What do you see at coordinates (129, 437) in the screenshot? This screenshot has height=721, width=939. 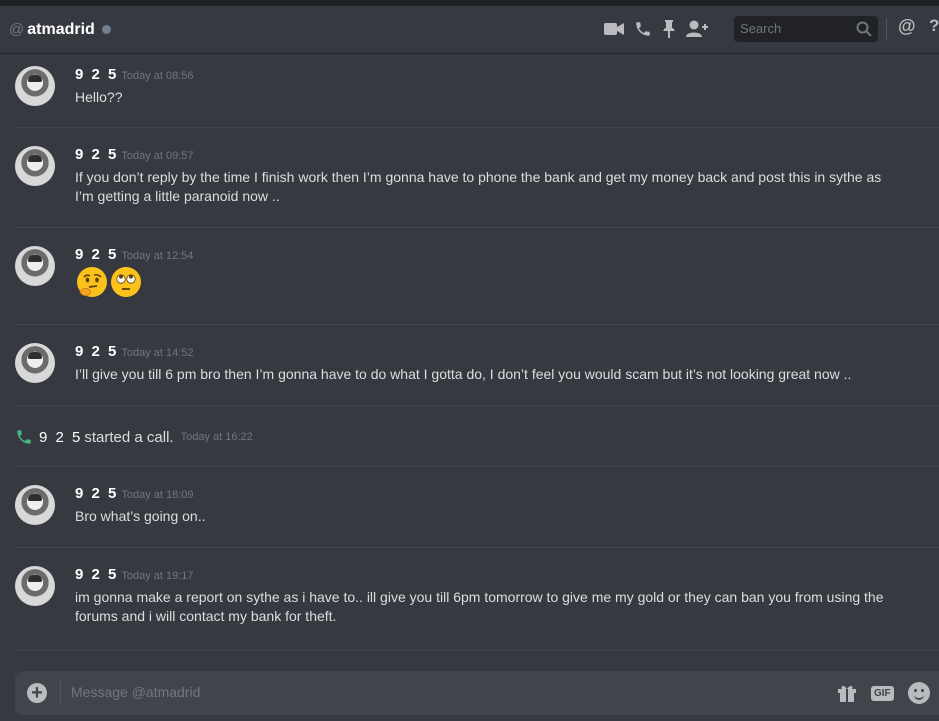 I see `call-action-text: started a call.` at bounding box center [129, 437].